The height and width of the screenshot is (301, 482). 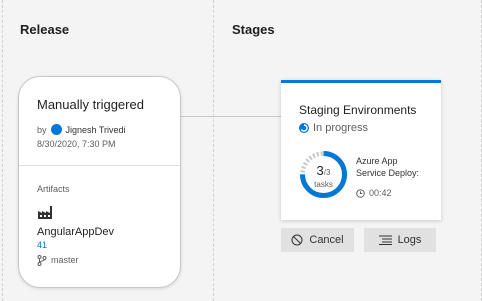 I want to click on cancel-button: Cancel, so click(x=317, y=240).